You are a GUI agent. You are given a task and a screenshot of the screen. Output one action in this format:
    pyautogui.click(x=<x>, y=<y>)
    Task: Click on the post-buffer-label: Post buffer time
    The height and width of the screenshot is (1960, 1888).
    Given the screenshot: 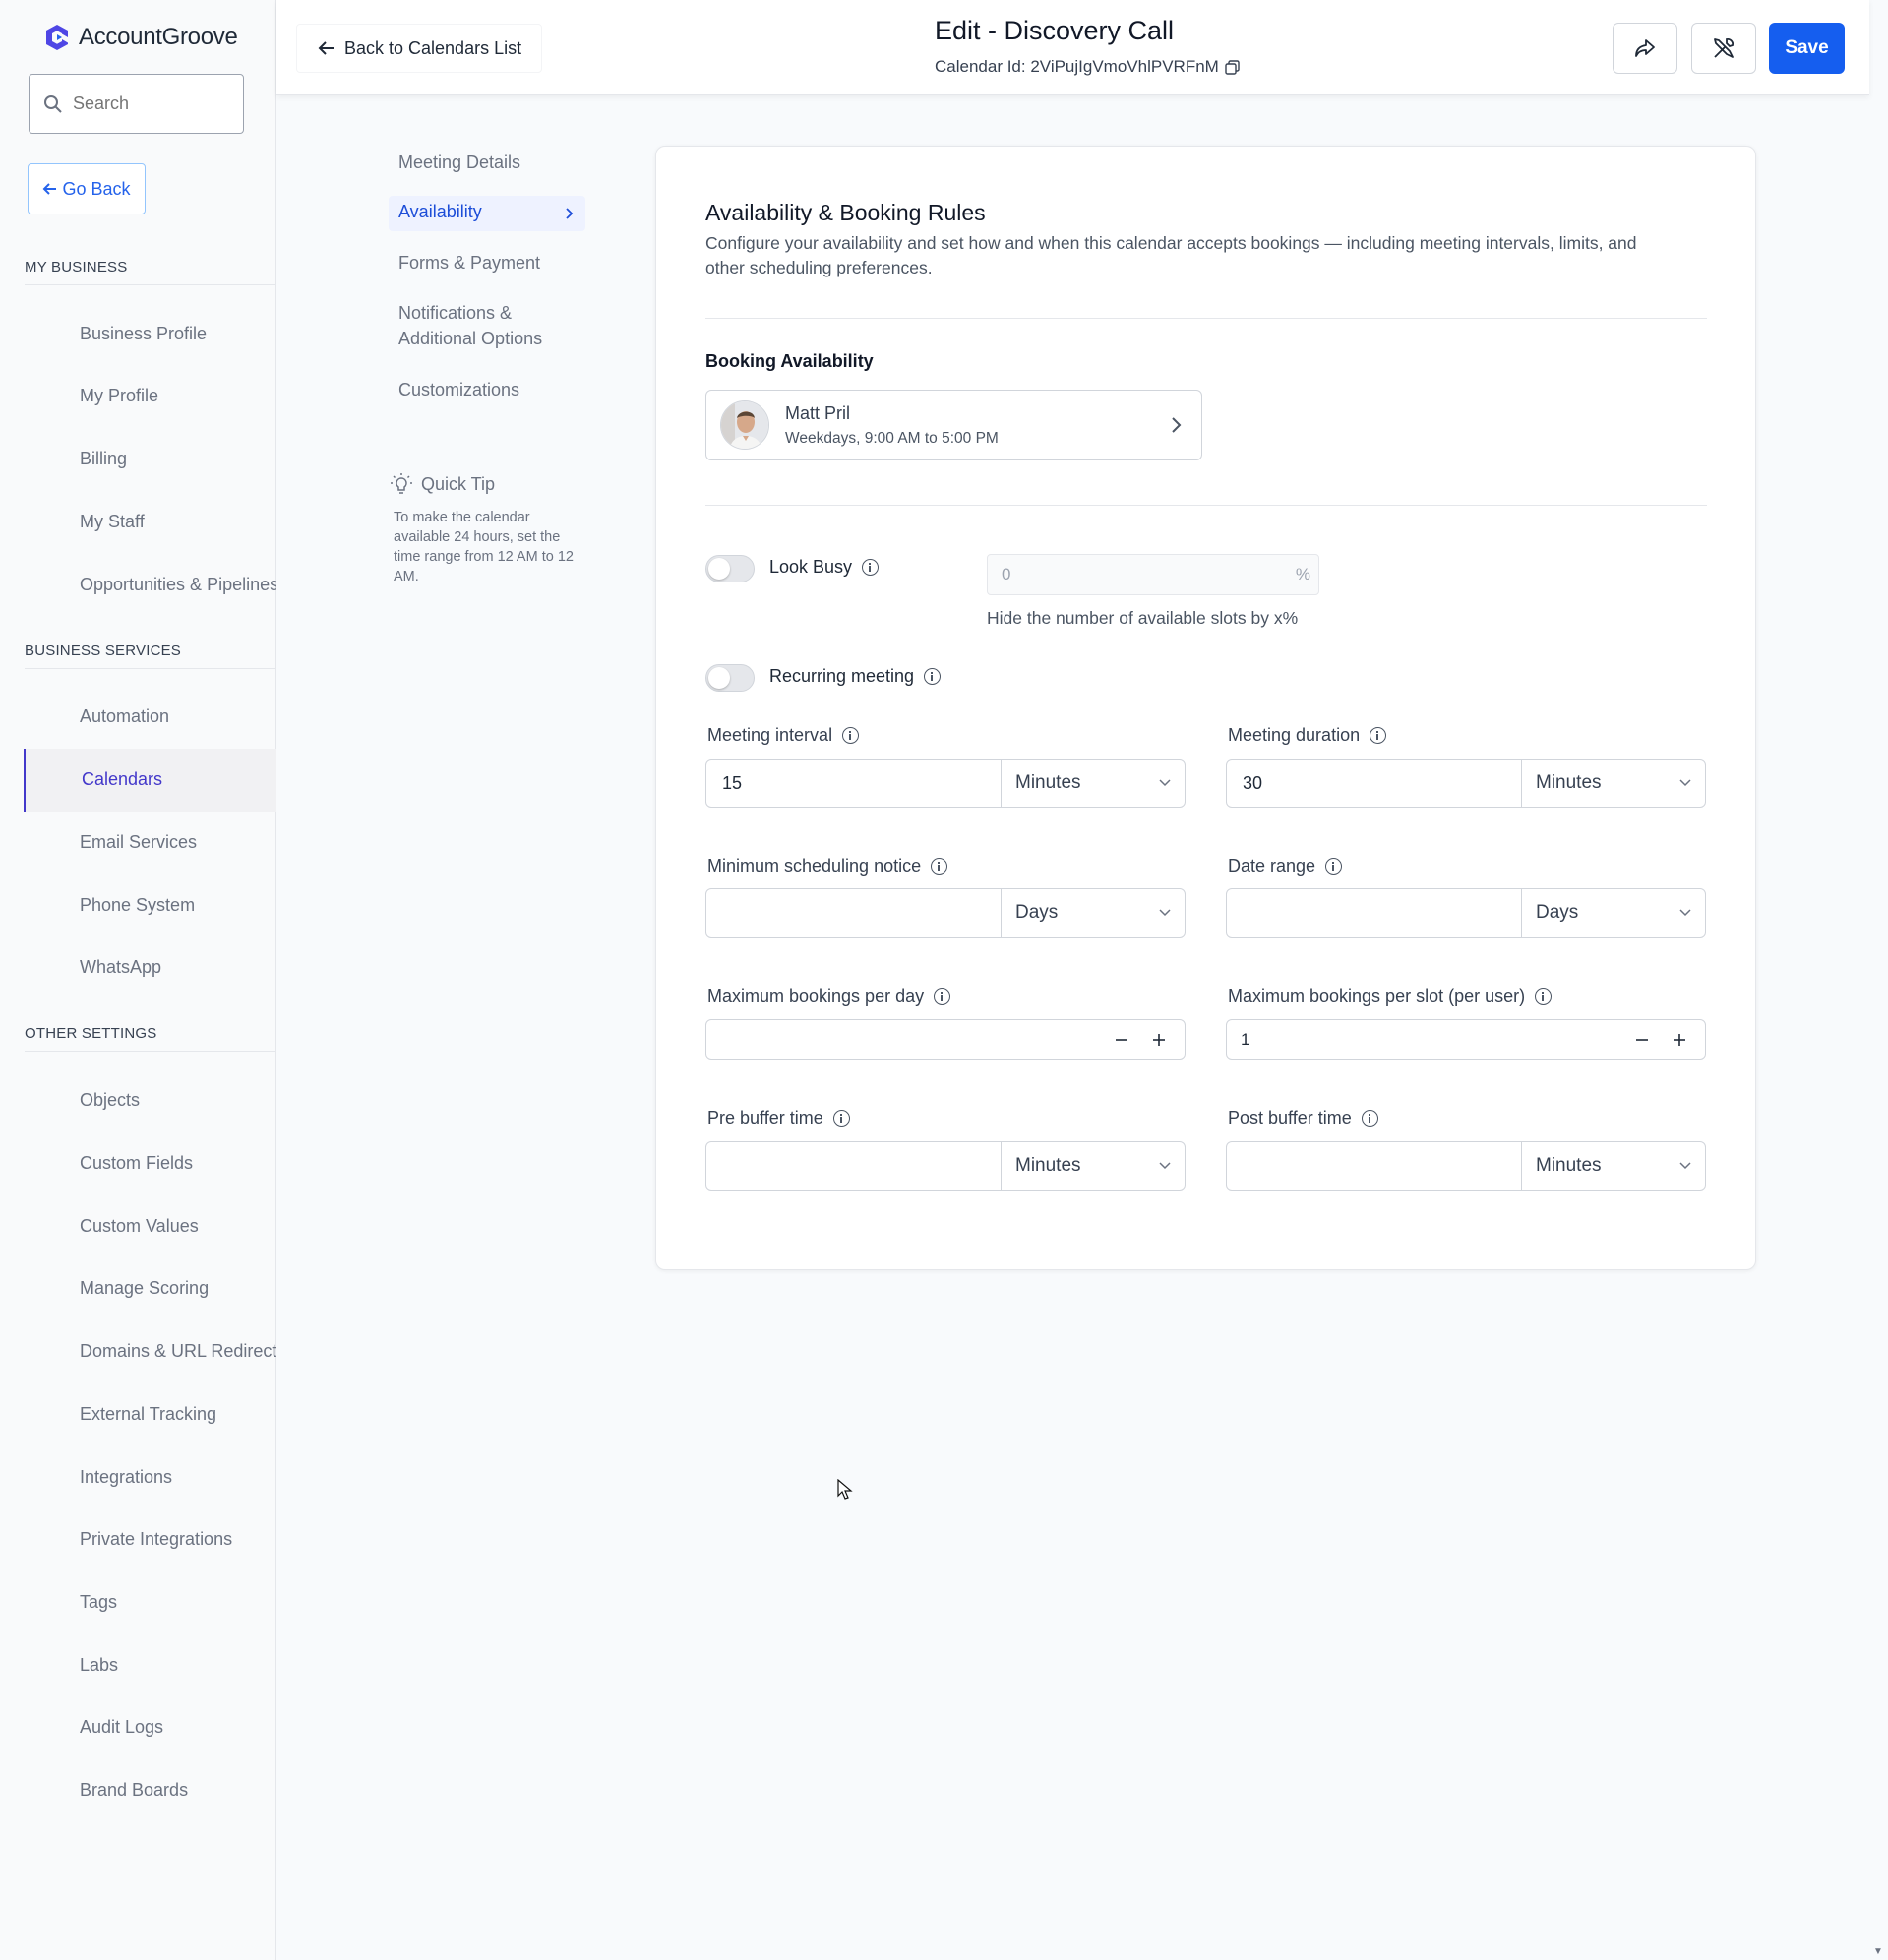 What is the action you would take?
    pyautogui.click(x=1303, y=1118)
    